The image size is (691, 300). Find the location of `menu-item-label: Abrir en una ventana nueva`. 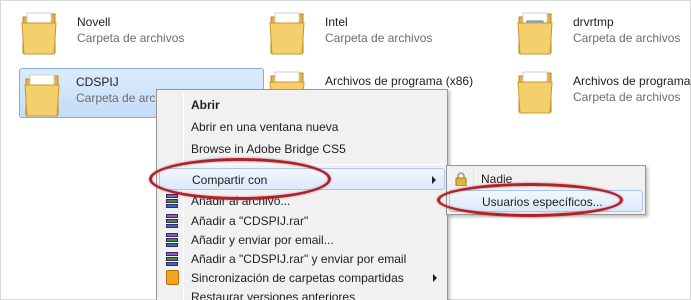

menu-item-label: Abrir en una ventana nueva is located at coordinates (265, 127).